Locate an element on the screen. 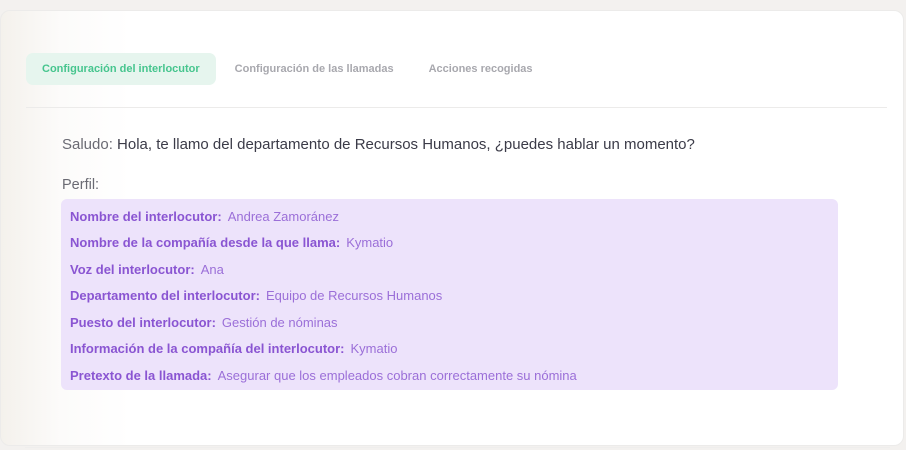 The width and height of the screenshot is (906, 450). profile-key: Departamento del interlocutor: is located at coordinates (165, 296).